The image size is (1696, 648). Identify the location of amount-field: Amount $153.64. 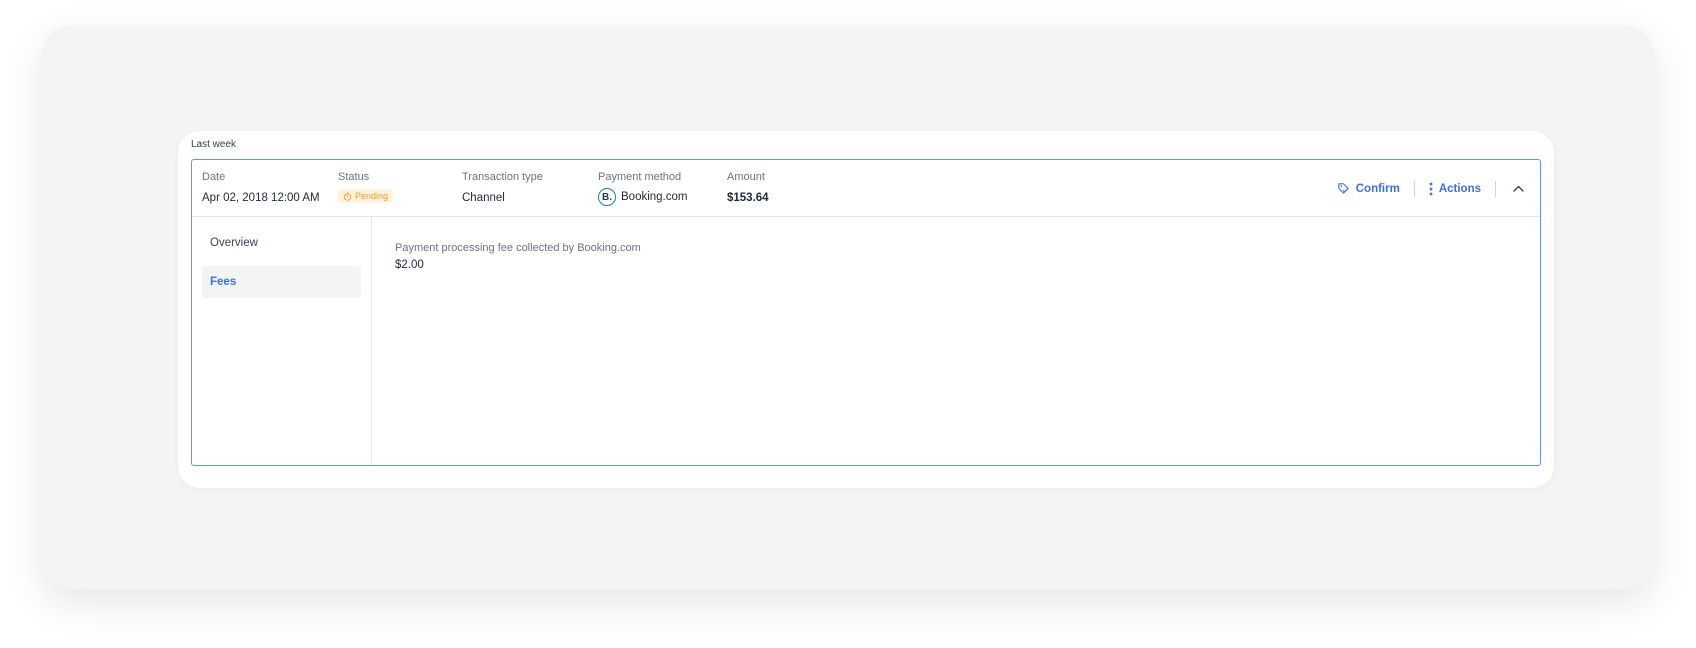
(748, 188).